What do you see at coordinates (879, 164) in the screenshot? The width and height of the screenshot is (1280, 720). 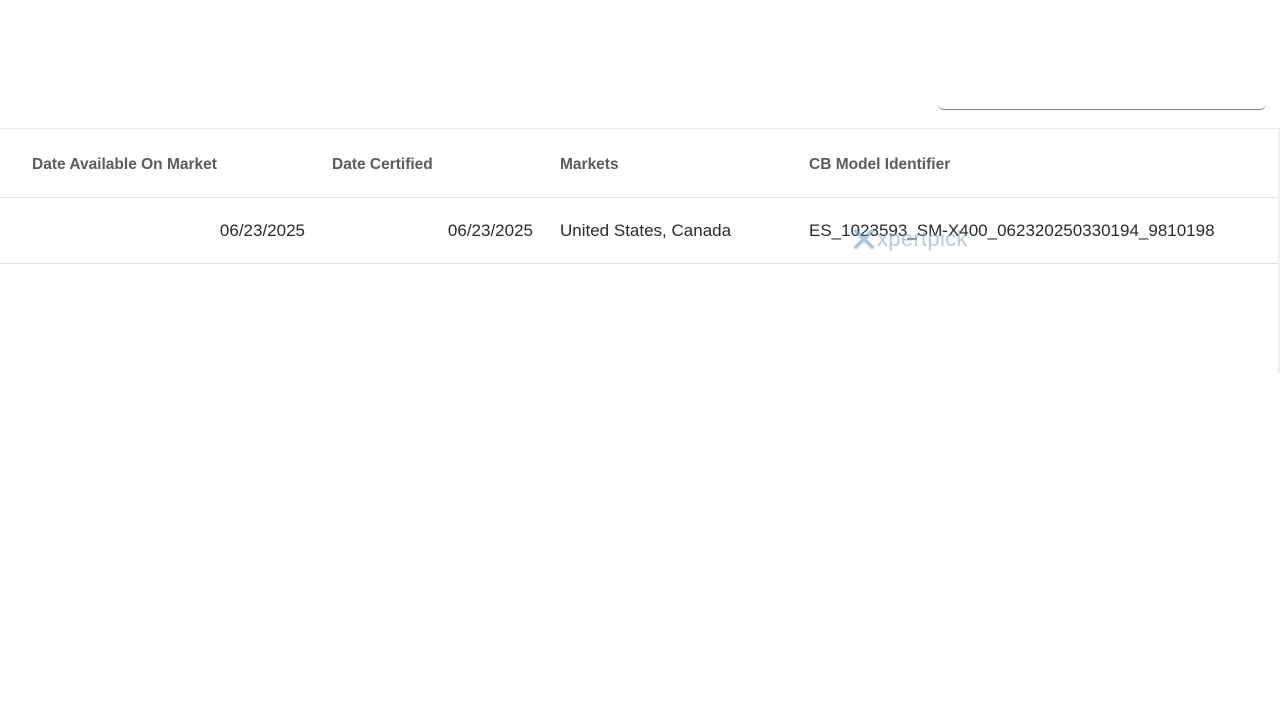 I see `header-cb-model-identifier: CB Model Identifier` at bounding box center [879, 164].